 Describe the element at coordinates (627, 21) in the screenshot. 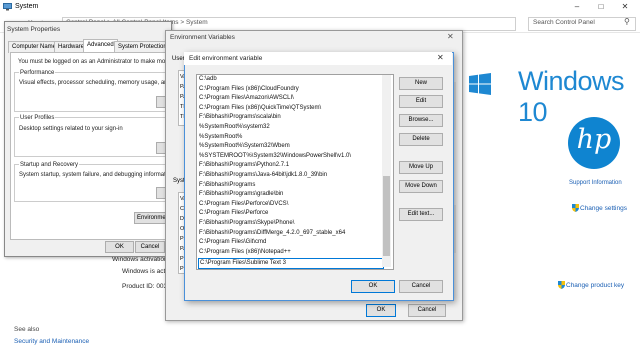

I see `search-icon: ⚲` at that location.